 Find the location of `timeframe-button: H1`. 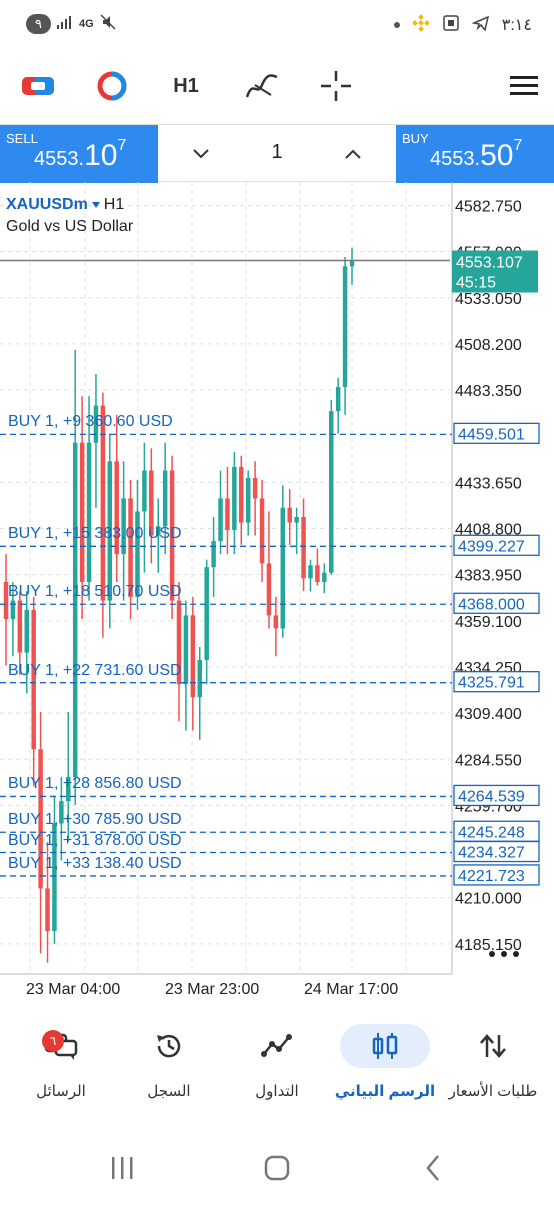

timeframe-button: H1 is located at coordinates (186, 86).